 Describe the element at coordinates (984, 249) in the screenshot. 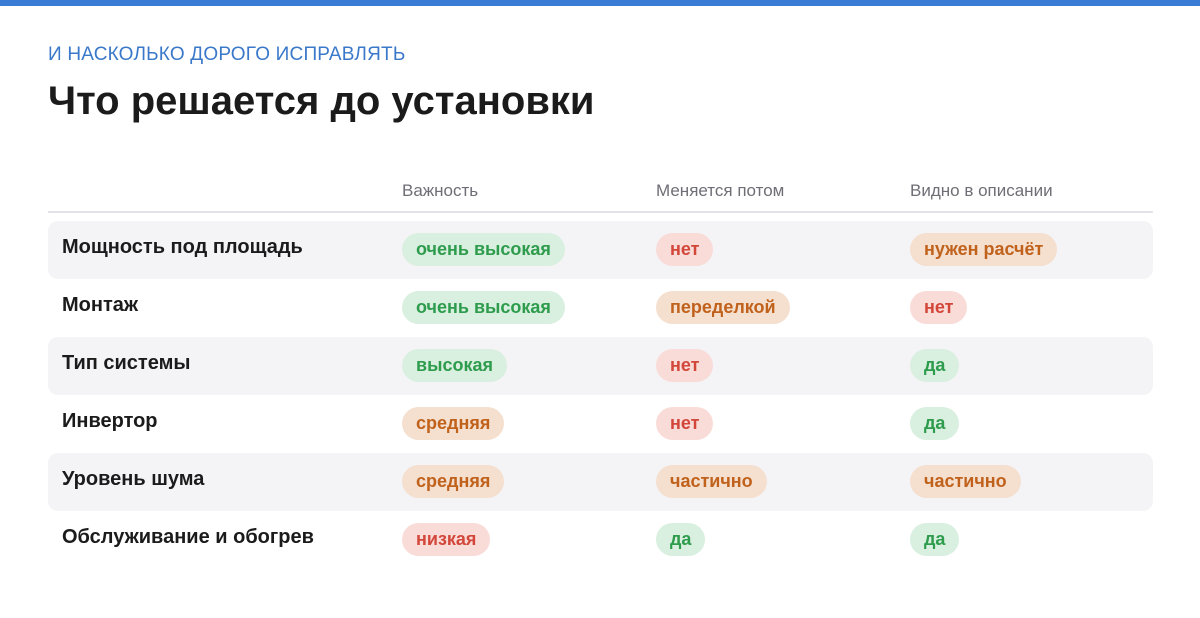

I see `in-description-badge: нужен расчёт` at that location.